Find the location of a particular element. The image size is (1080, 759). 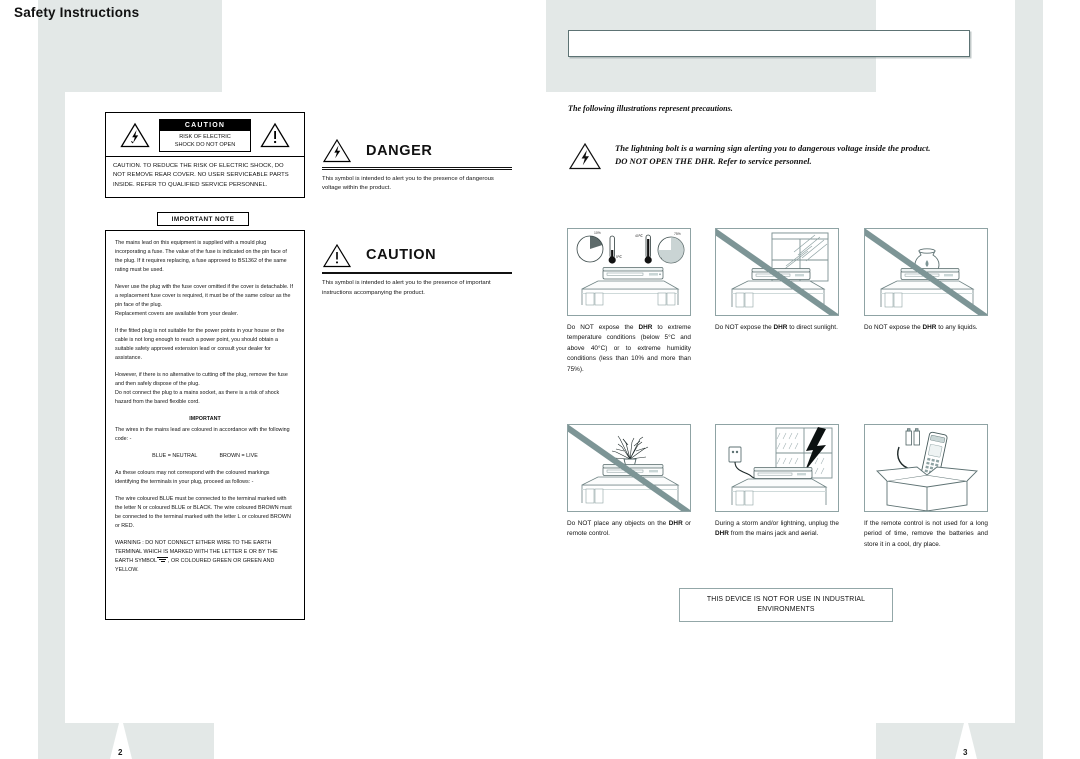

svg-text: 75% is located at coordinates (677, 234).